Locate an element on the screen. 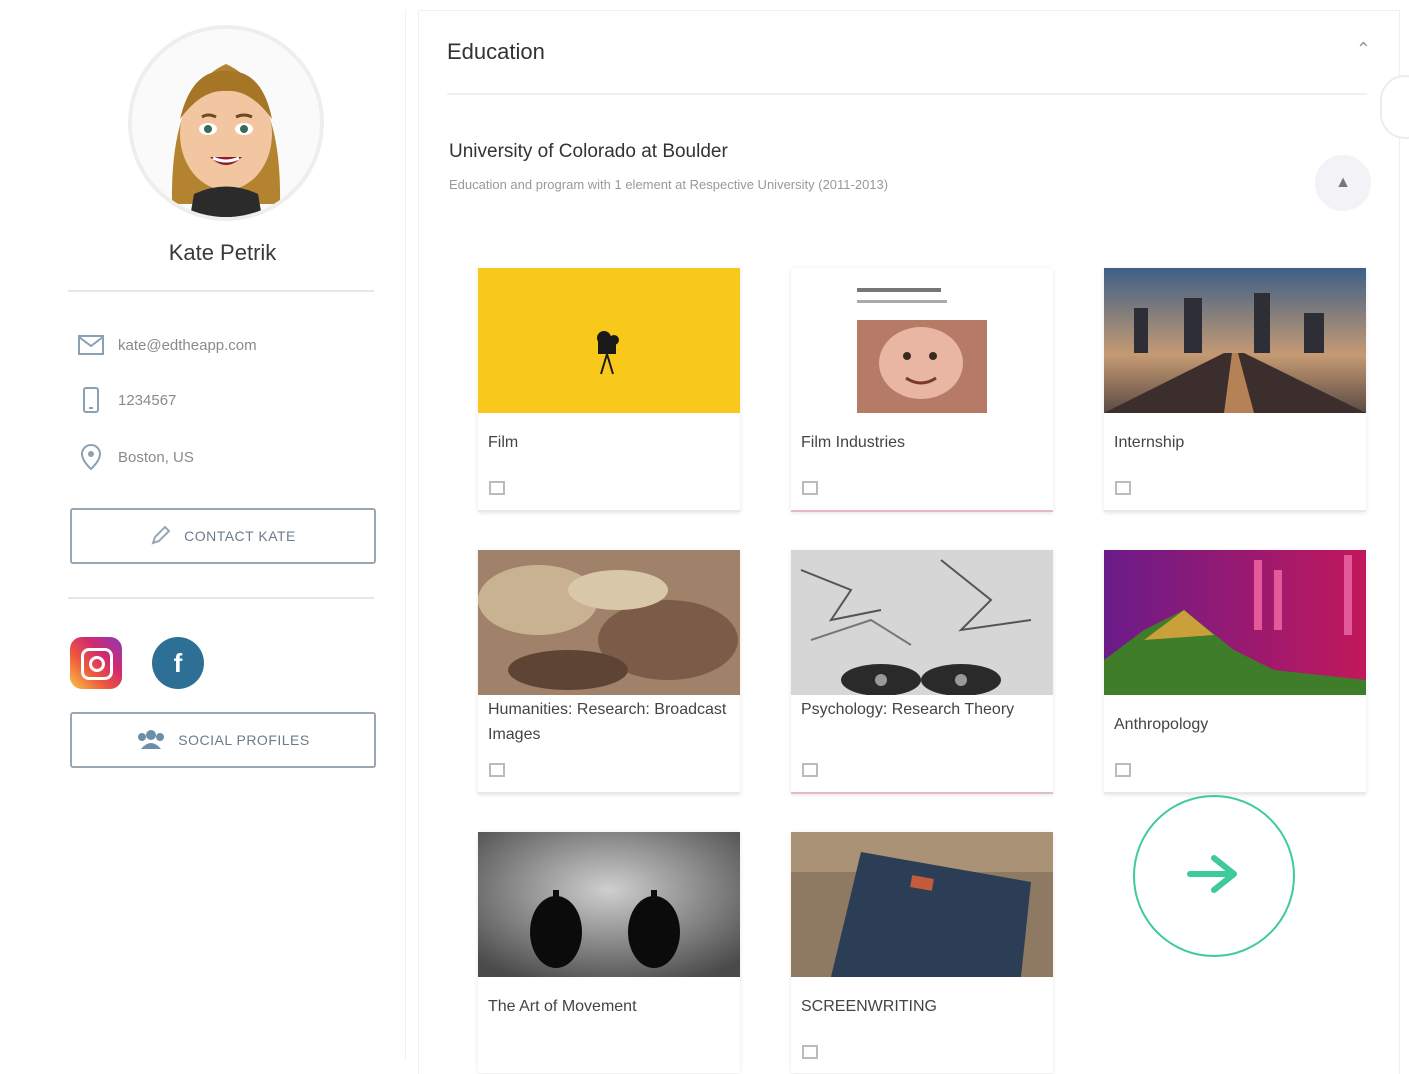  course-title: SCREENWRITING is located at coordinates (869, 1006).